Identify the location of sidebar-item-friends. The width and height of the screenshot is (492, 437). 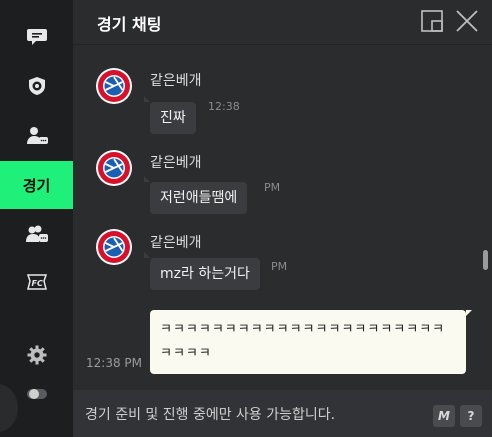
(36, 136).